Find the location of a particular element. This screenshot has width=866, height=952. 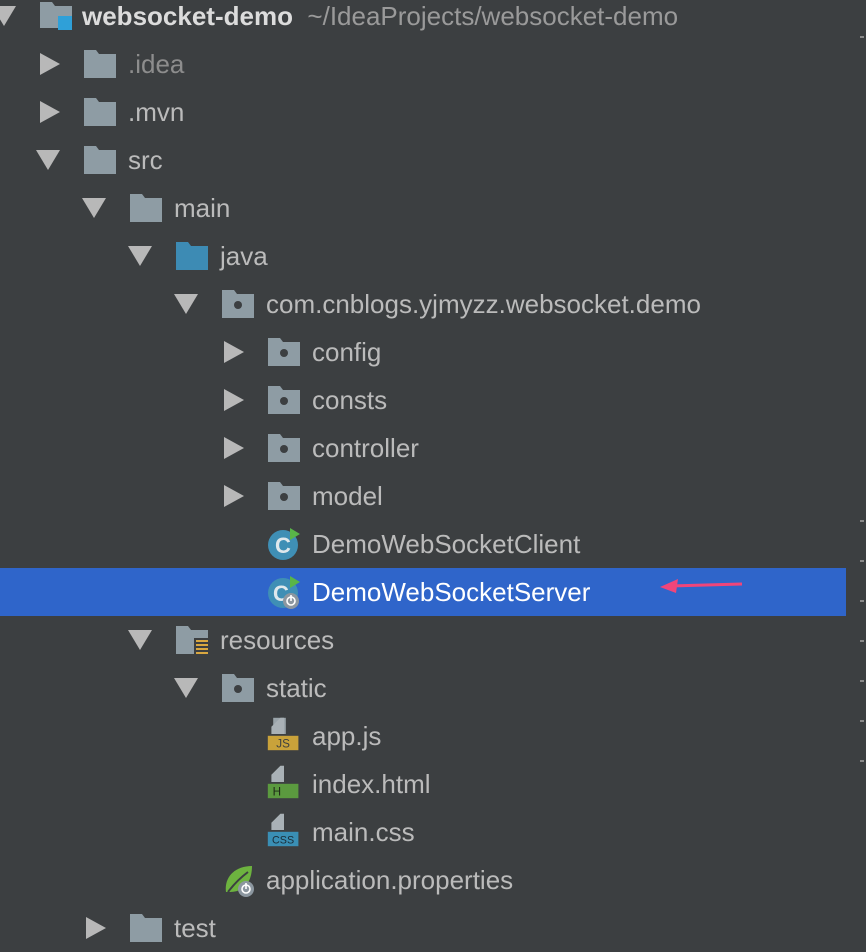

tree-row-main: main is located at coordinates (423, 208).